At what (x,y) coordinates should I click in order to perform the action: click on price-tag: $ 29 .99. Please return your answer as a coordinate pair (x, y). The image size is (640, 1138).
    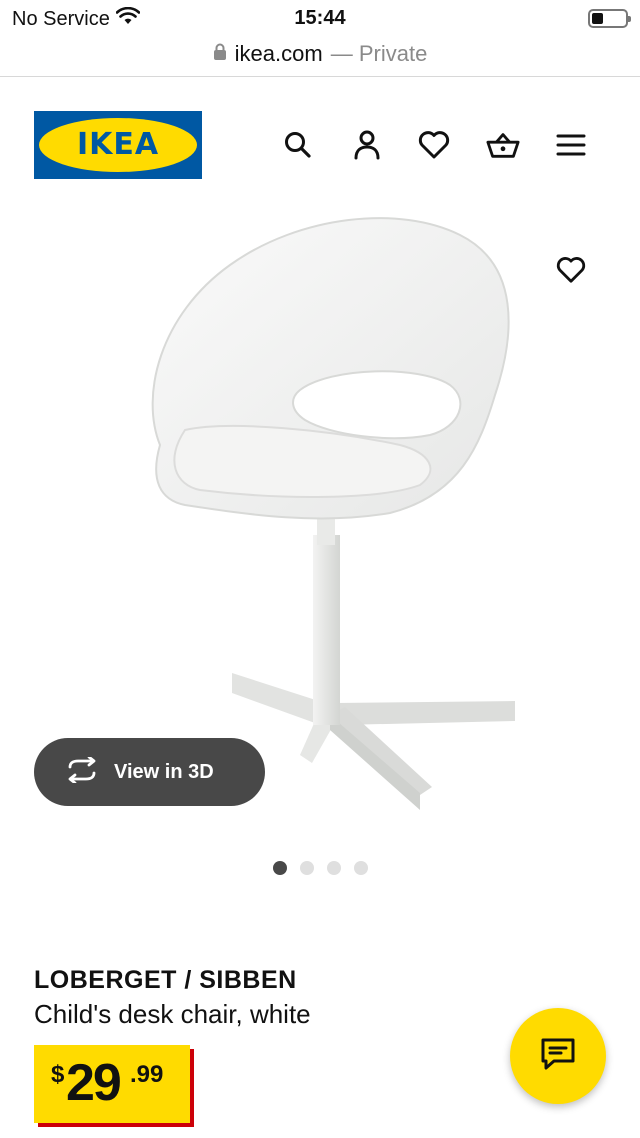
    Looking at the image, I should click on (112, 1084).